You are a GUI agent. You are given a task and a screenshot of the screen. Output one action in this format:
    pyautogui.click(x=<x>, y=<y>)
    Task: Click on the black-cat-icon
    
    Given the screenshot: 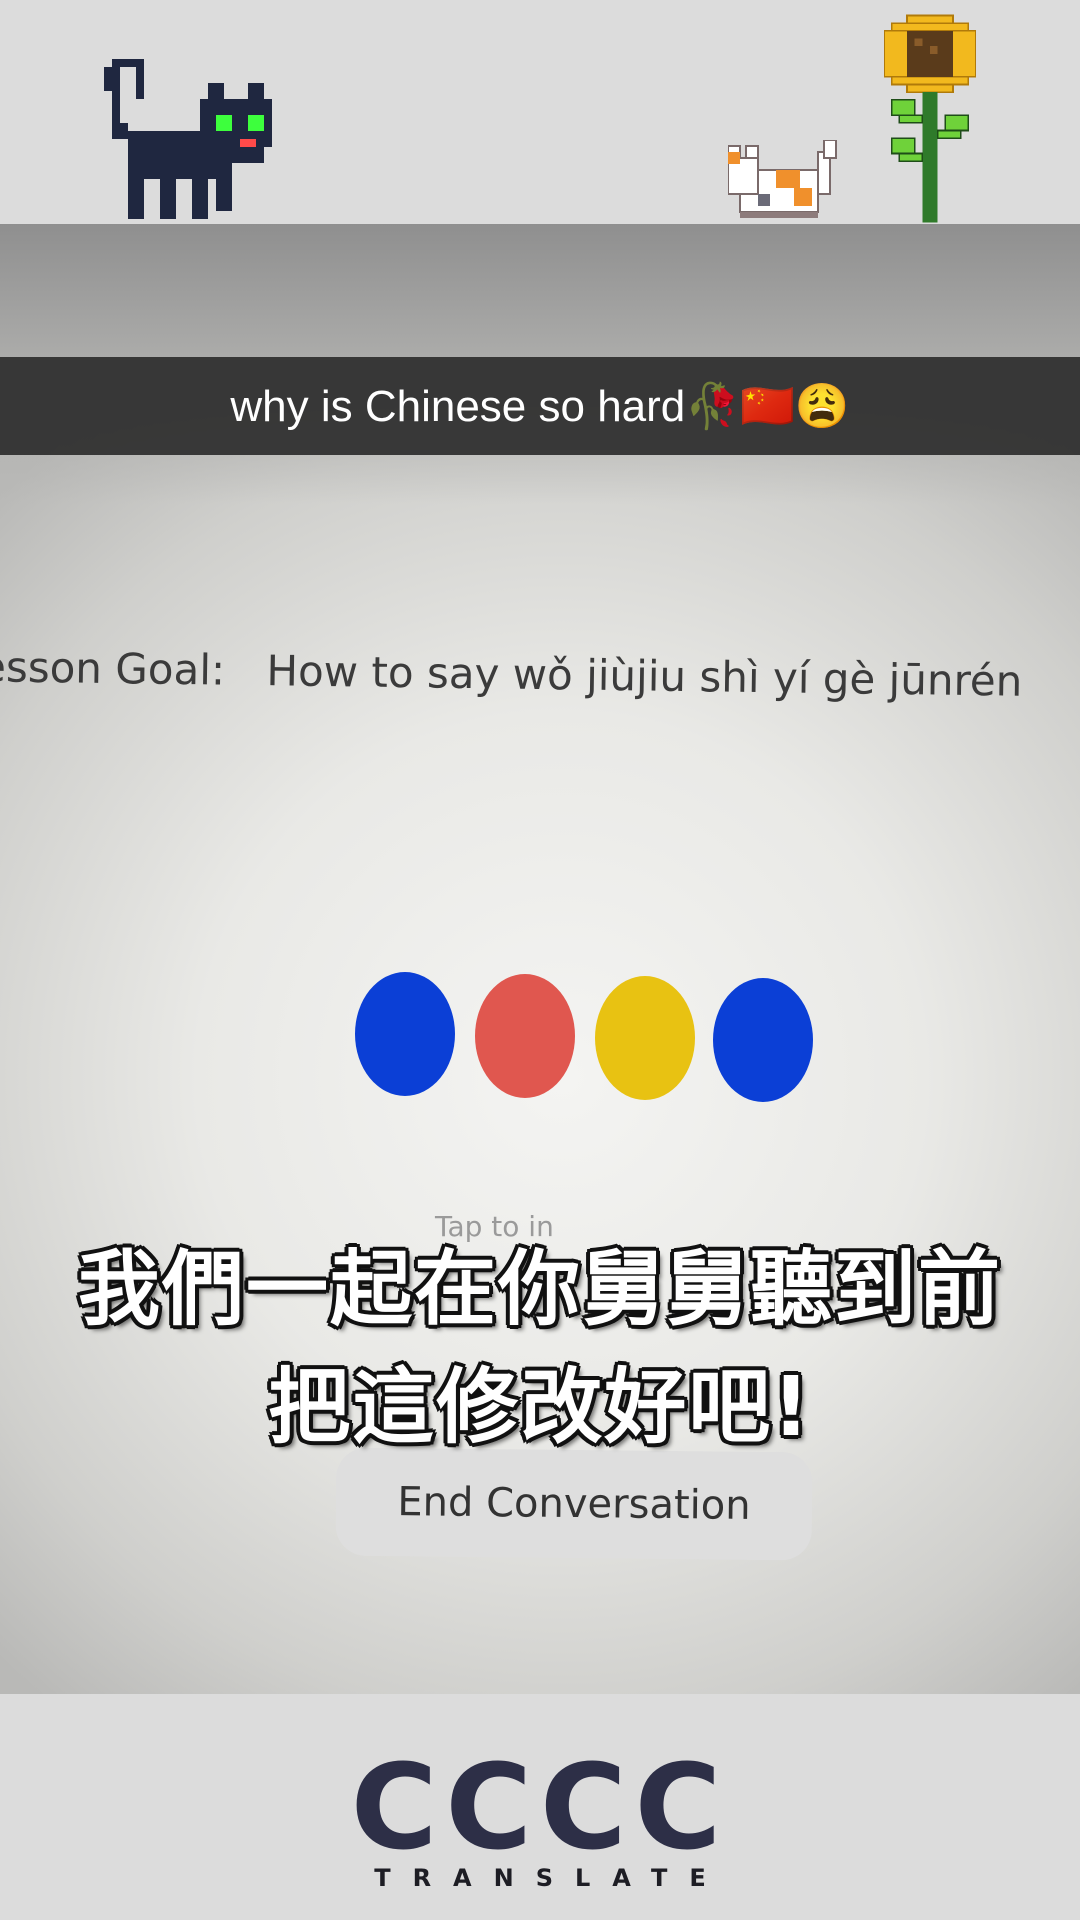 What is the action you would take?
    pyautogui.click(x=188, y=139)
    